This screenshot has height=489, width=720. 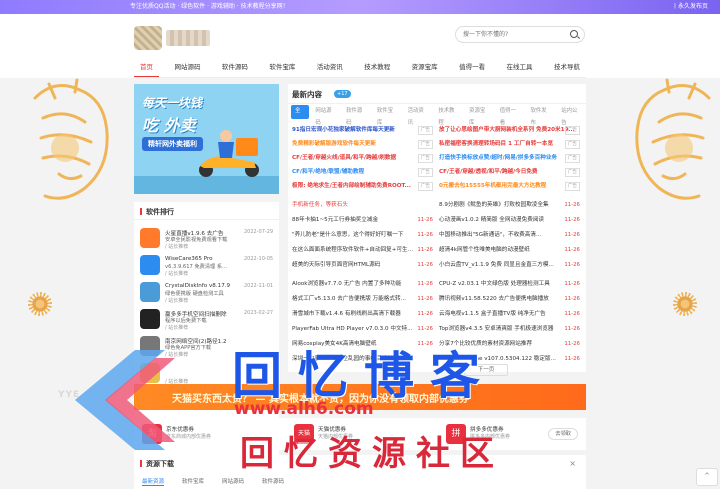 What do you see at coordinates (194, 294) in the screenshot?
I see `app-desc: 绿色便携版 硬盘检测工具` at bounding box center [194, 294].